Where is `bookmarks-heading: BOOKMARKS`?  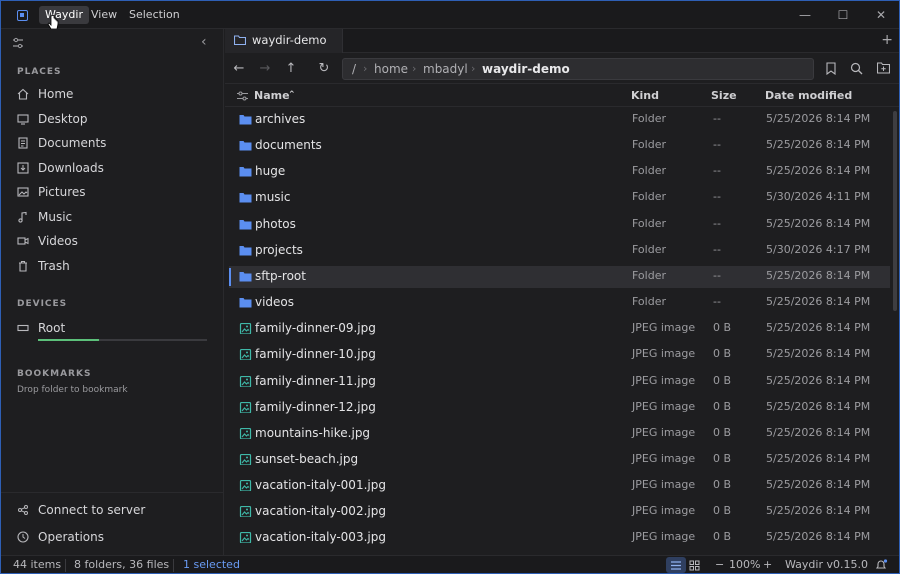
bookmarks-heading: BOOKMARKS is located at coordinates (54, 374).